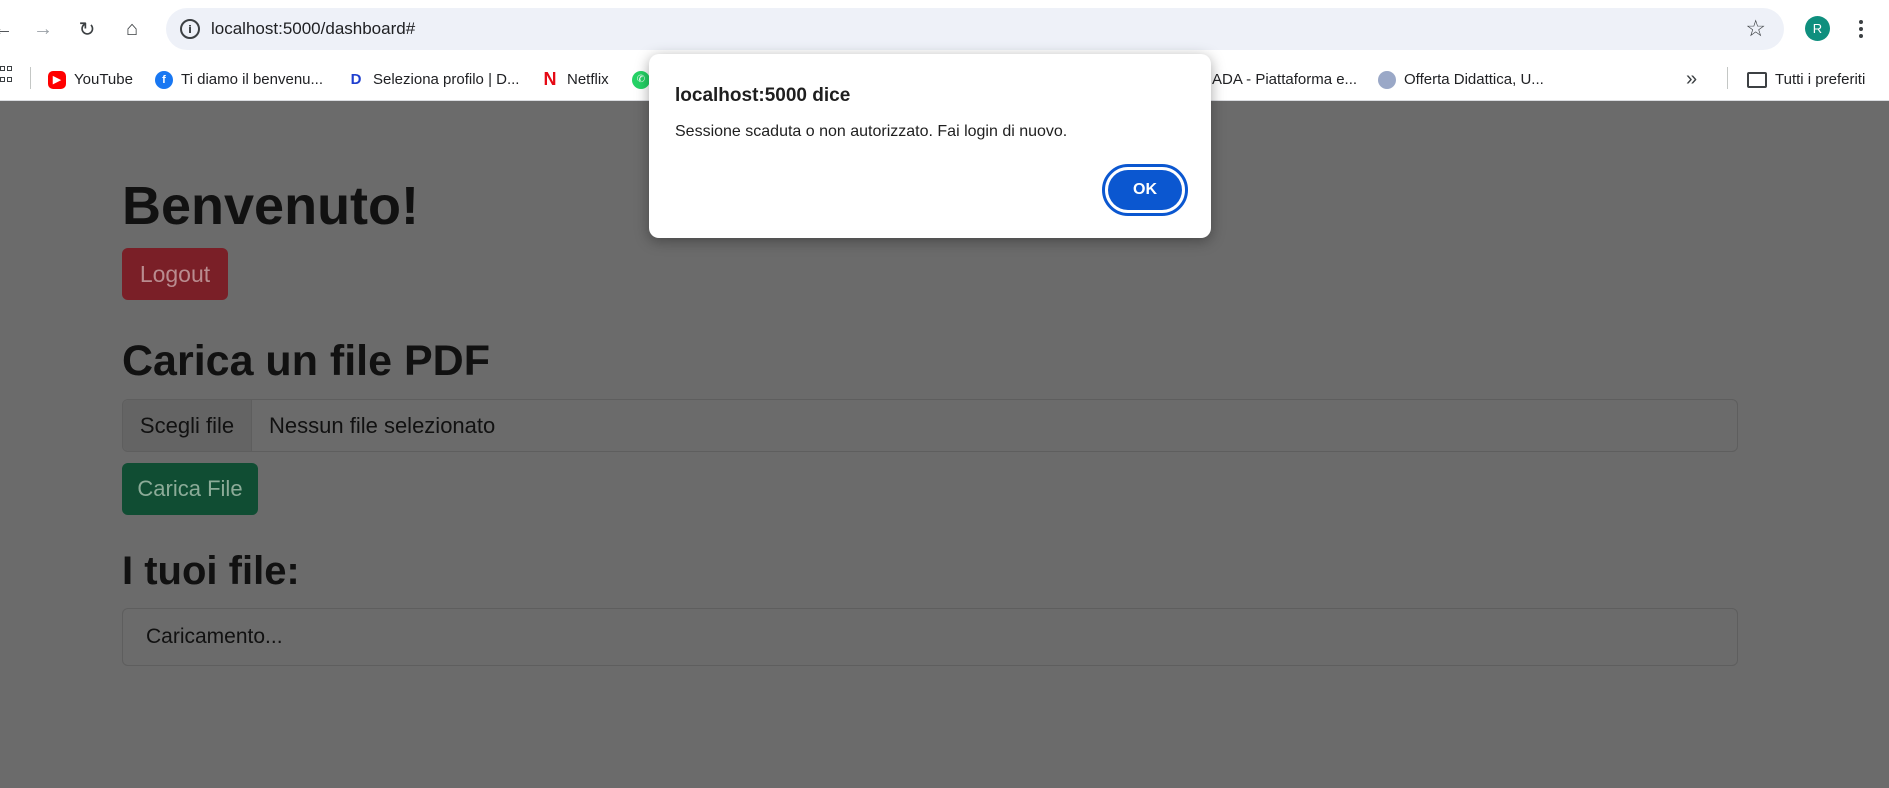 The width and height of the screenshot is (1889, 788). What do you see at coordinates (1757, 79) in the screenshot?
I see `folder-icon` at bounding box center [1757, 79].